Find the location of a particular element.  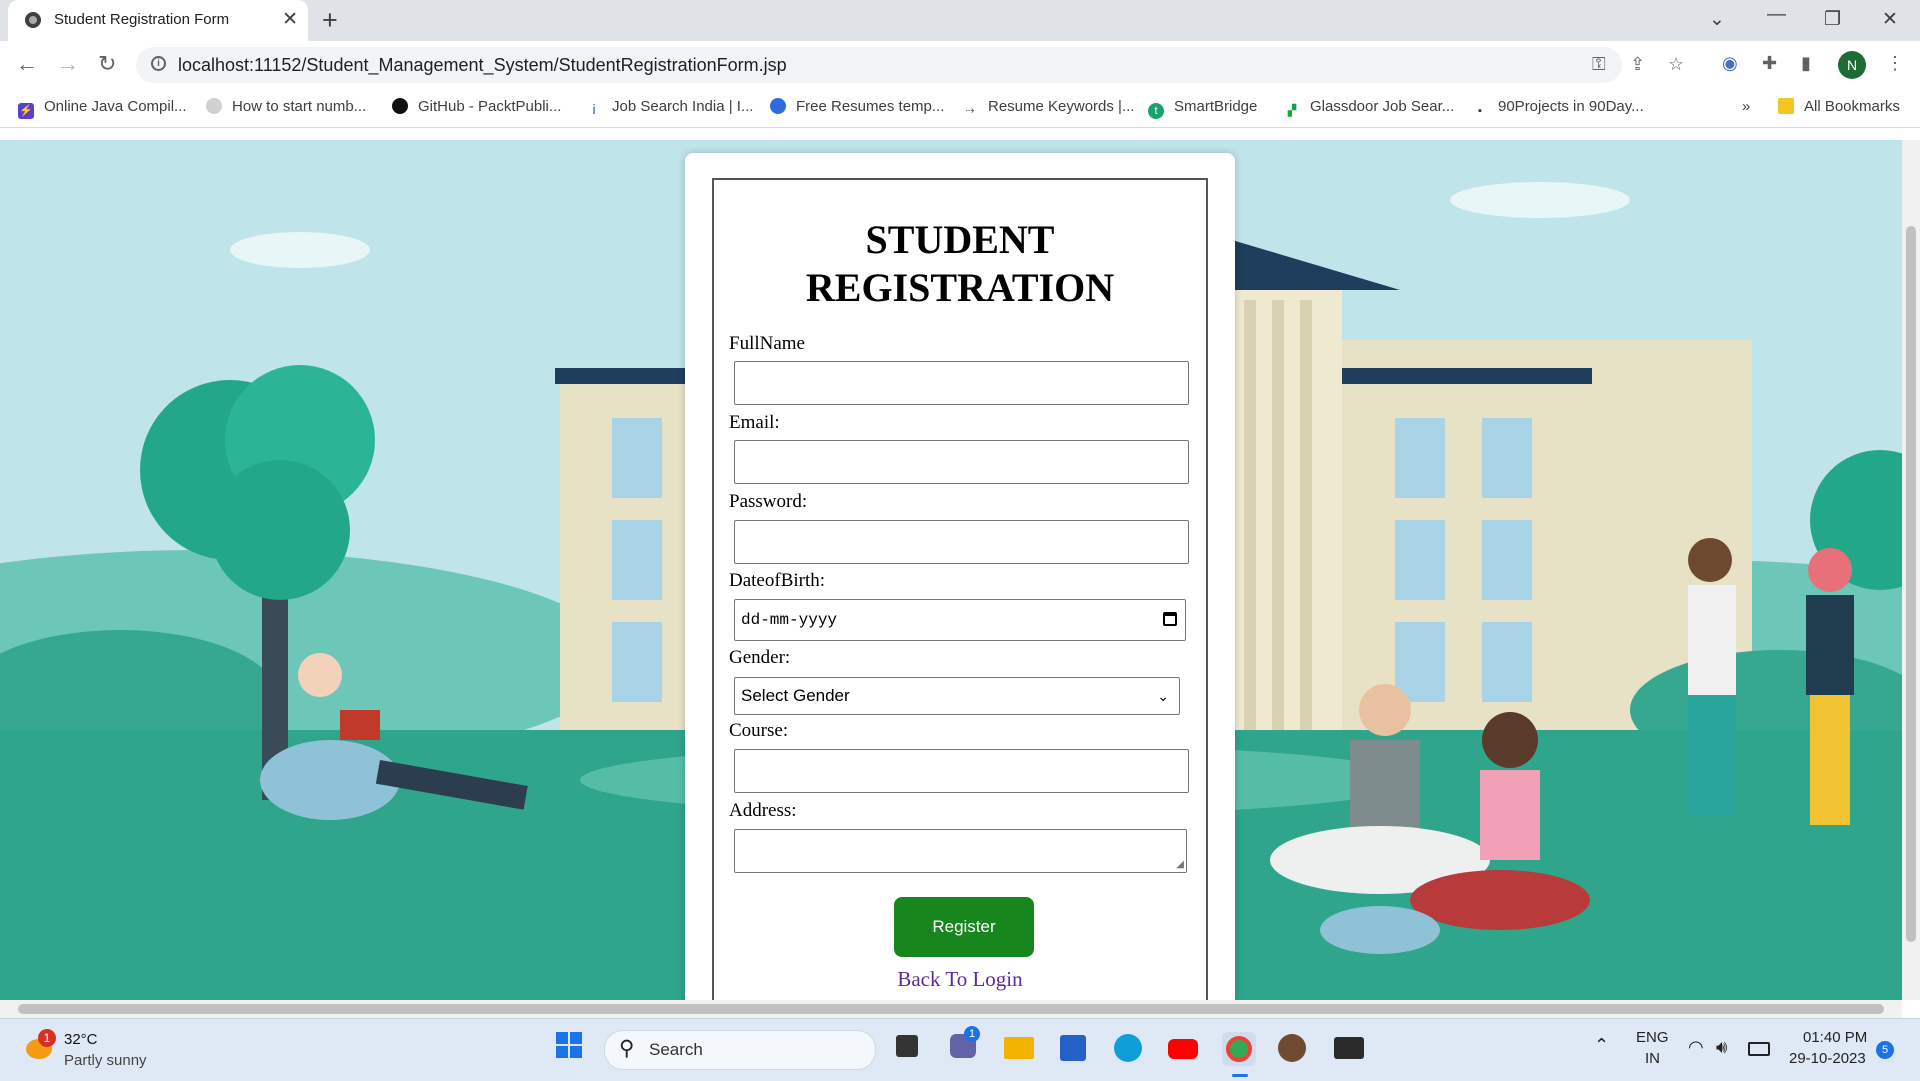

dob-label: DateofBirth: is located at coordinates (777, 580).